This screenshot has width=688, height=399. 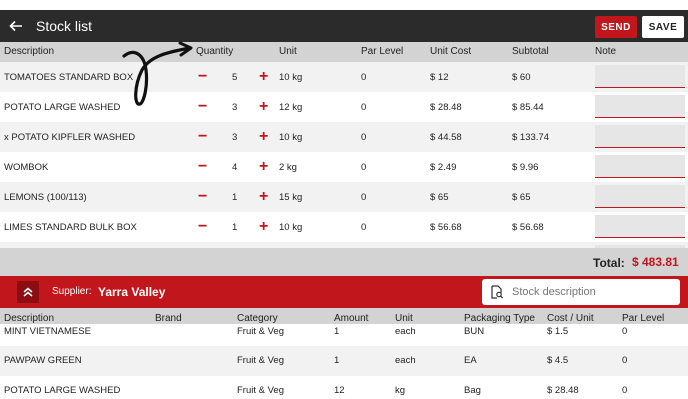 I want to click on row-subtotal: $ 85.44, so click(x=528, y=107).